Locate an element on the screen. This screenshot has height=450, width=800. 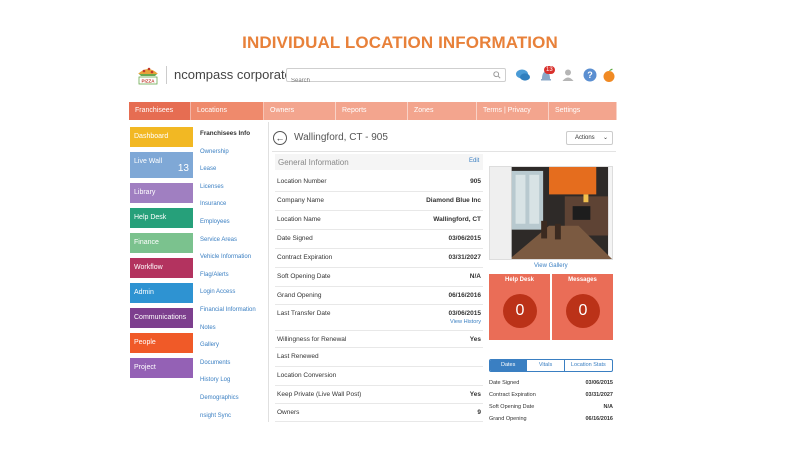
general-info-title: General Information is located at coordinates (313, 162).